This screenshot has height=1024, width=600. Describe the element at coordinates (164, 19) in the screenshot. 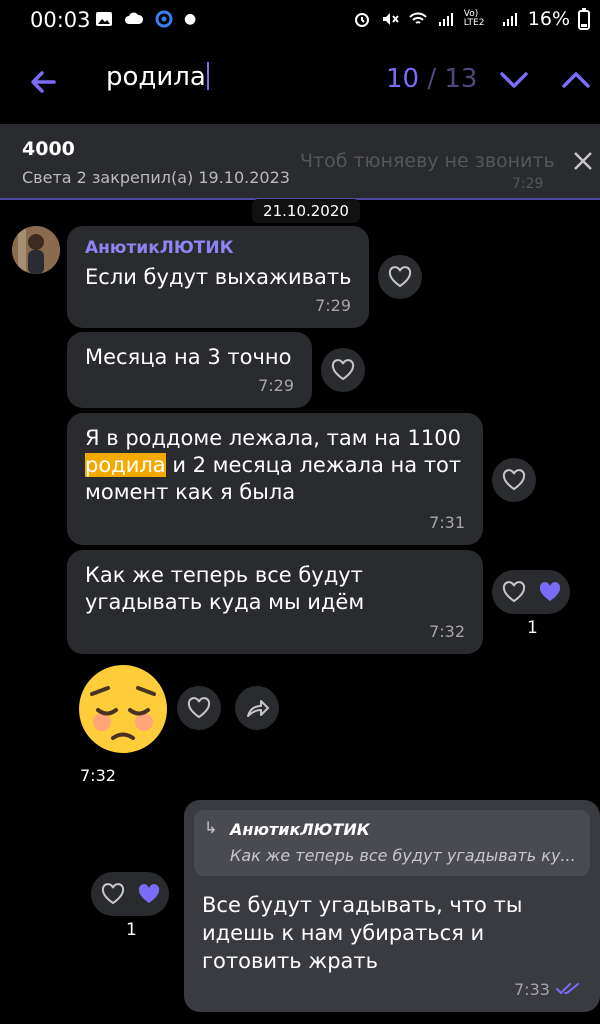

I see `at-sign-icon` at that location.